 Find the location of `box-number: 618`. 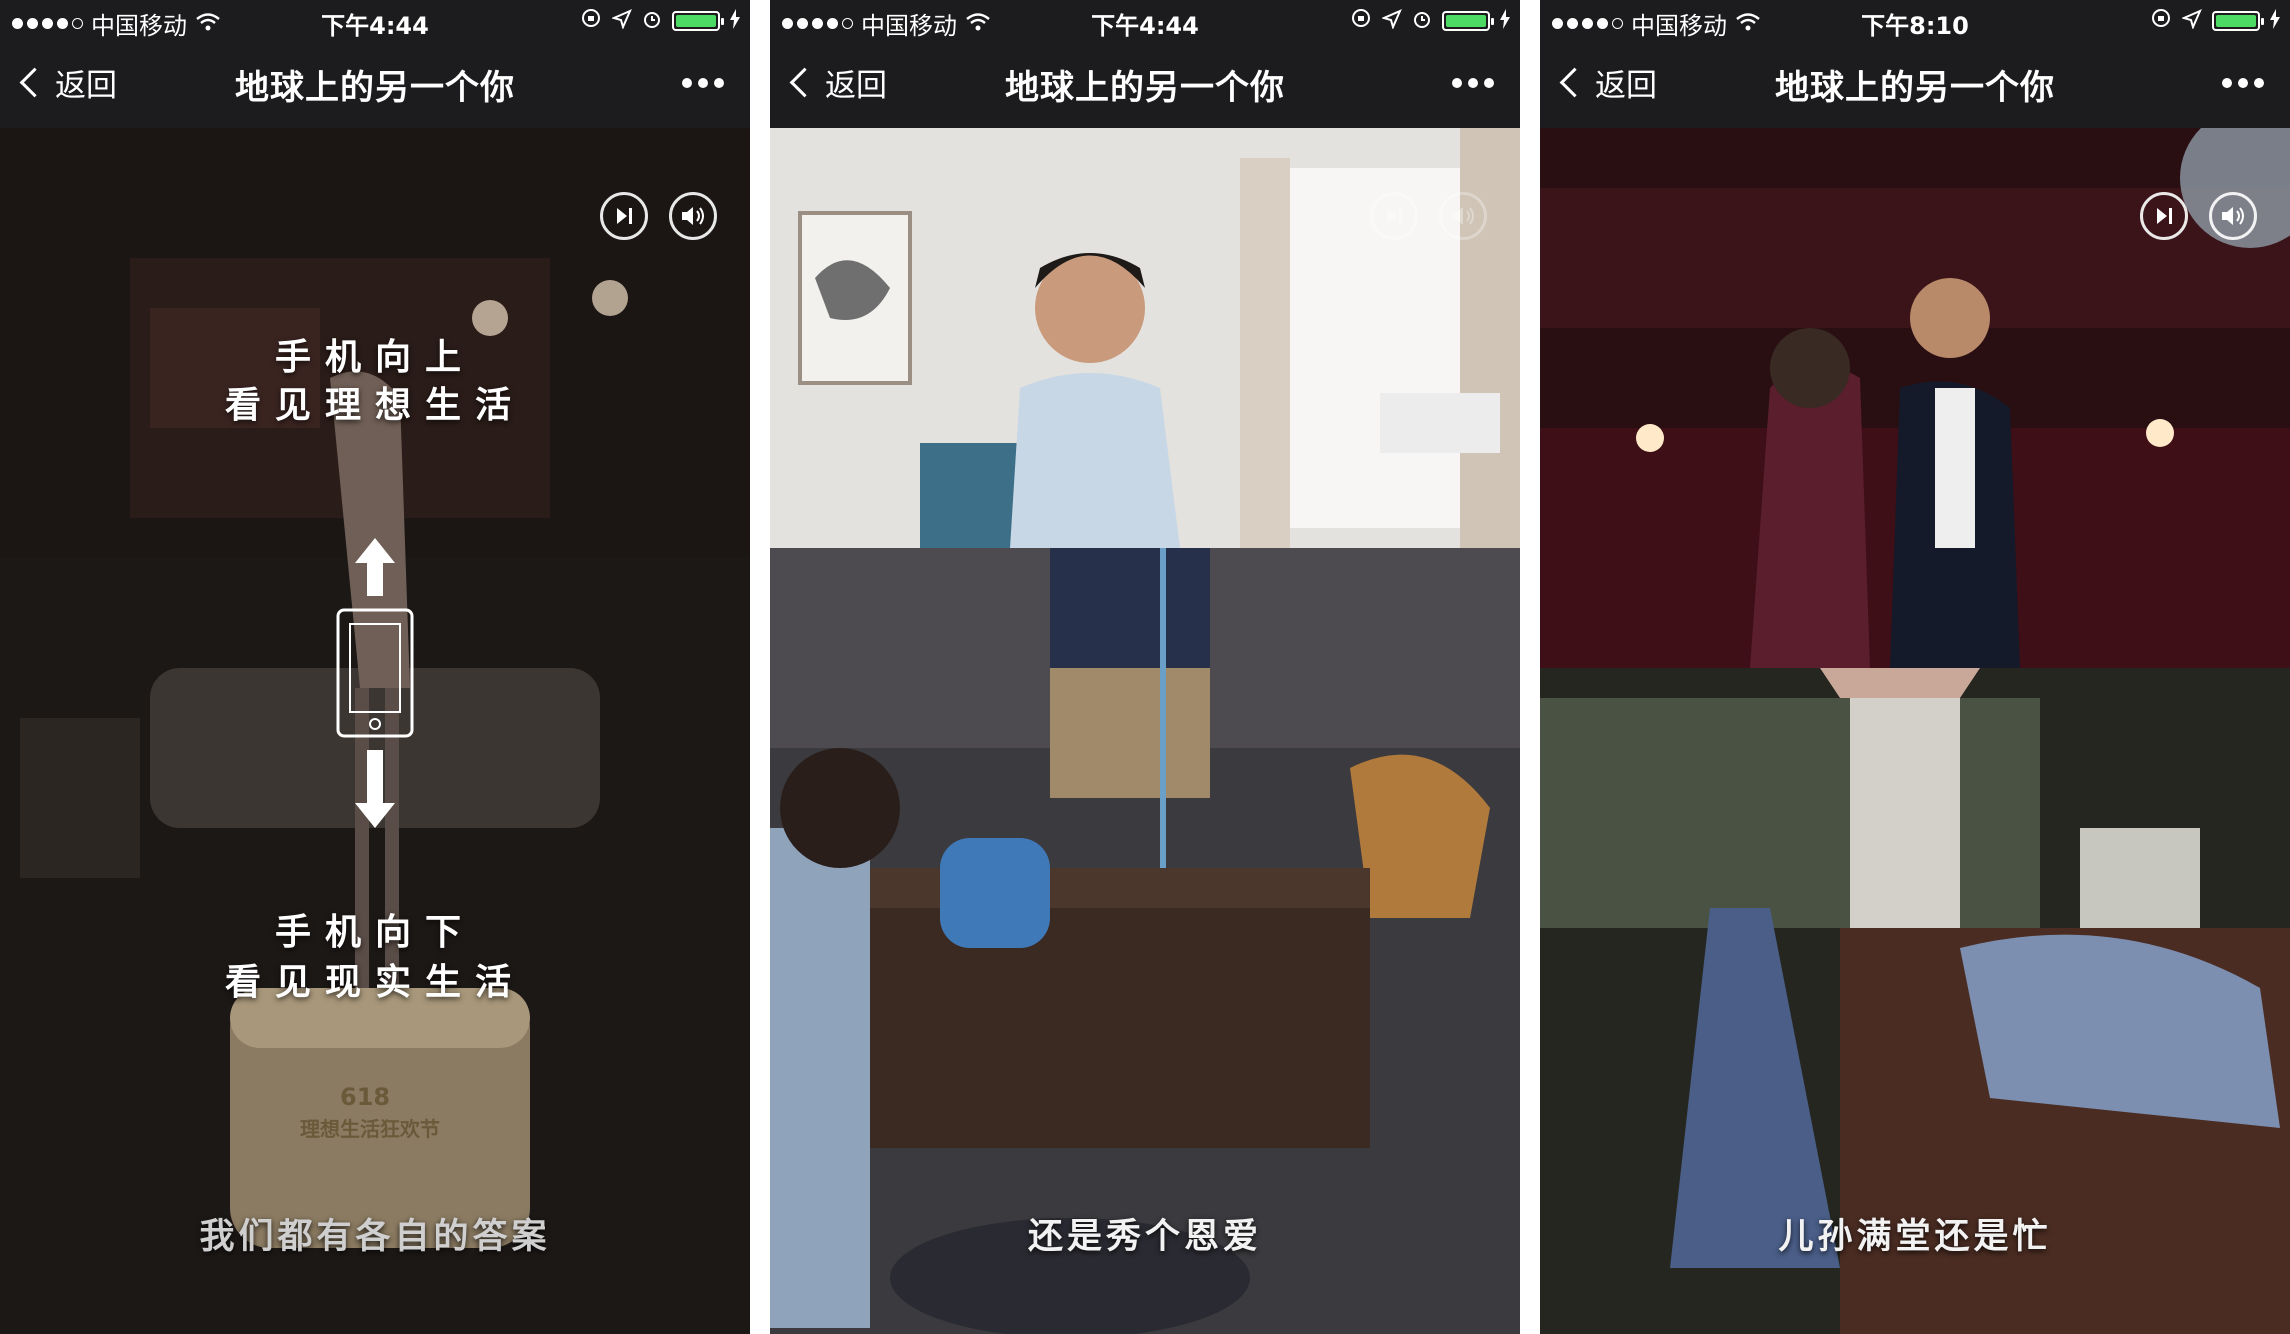

box-number: 618 is located at coordinates (365, 1097).